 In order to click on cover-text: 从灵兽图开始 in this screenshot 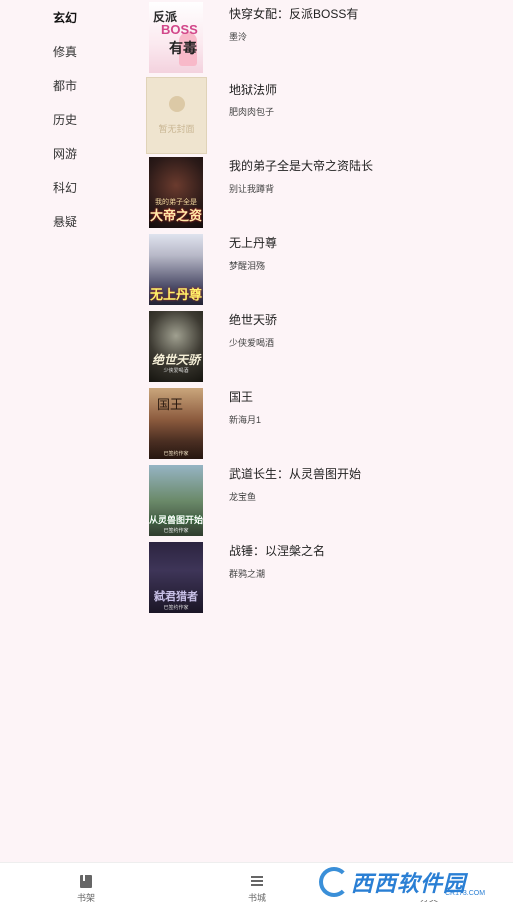, I will do `click(176, 520)`.